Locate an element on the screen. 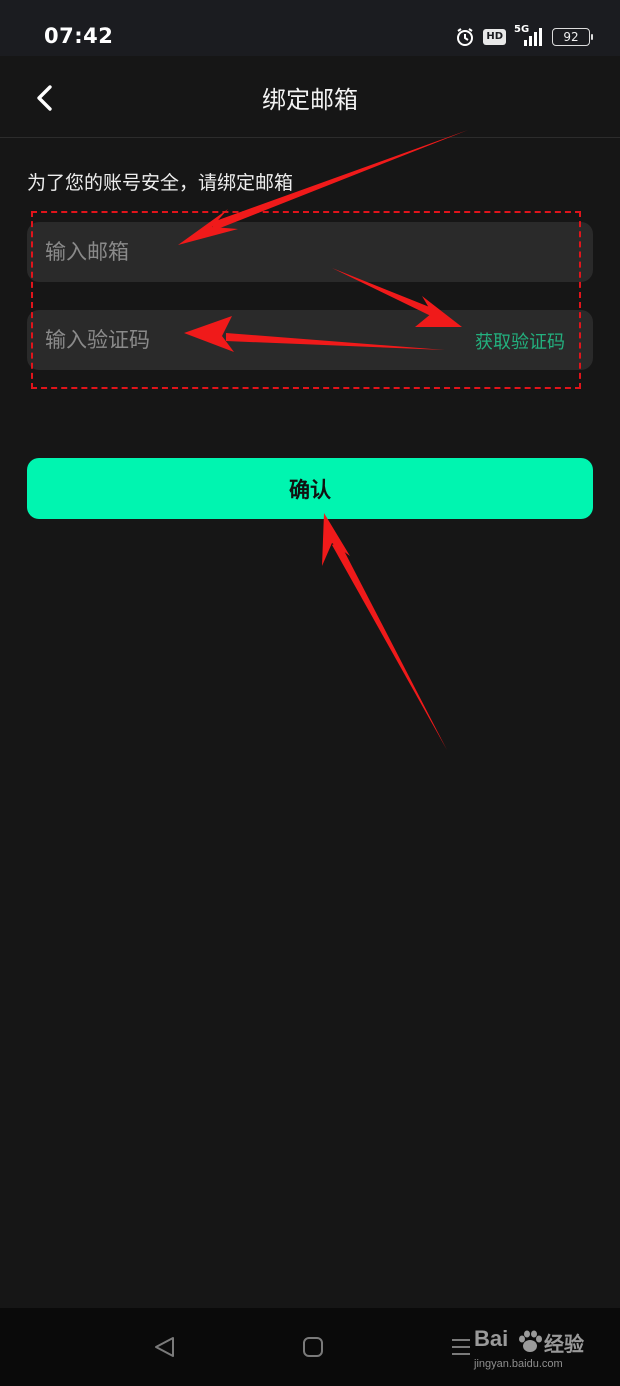  signal-indicator: 5G is located at coordinates (529, 36).